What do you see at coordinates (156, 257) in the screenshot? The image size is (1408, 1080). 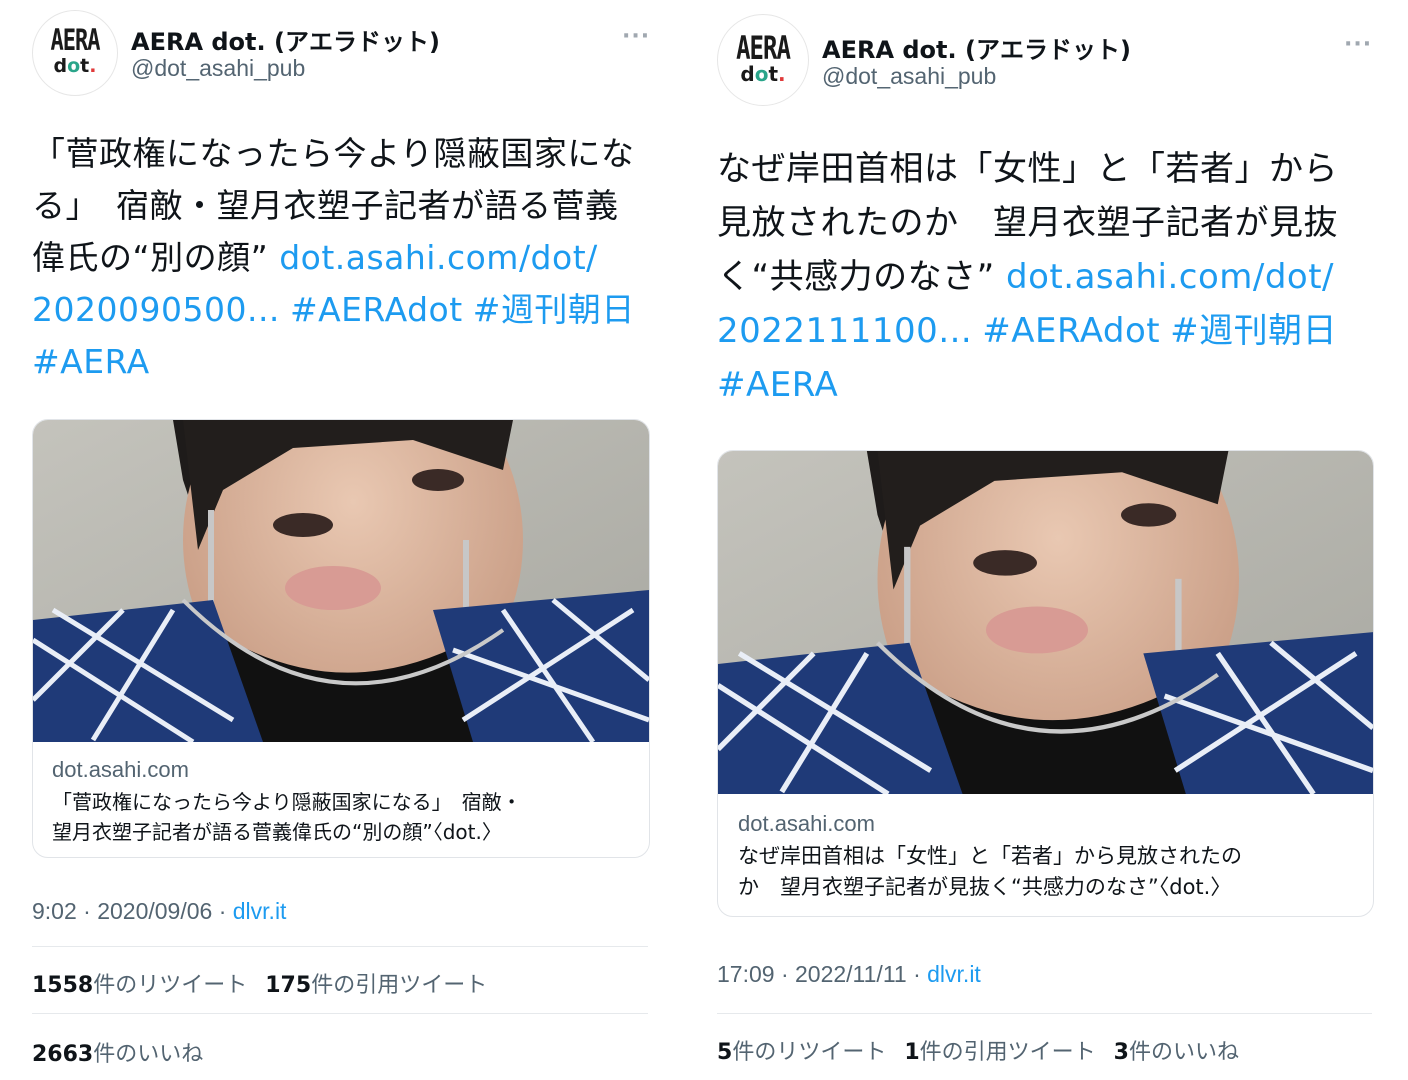 I see `tweet-text-plain: 偉氏の“別の顔”` at bounding box center [156, 257].